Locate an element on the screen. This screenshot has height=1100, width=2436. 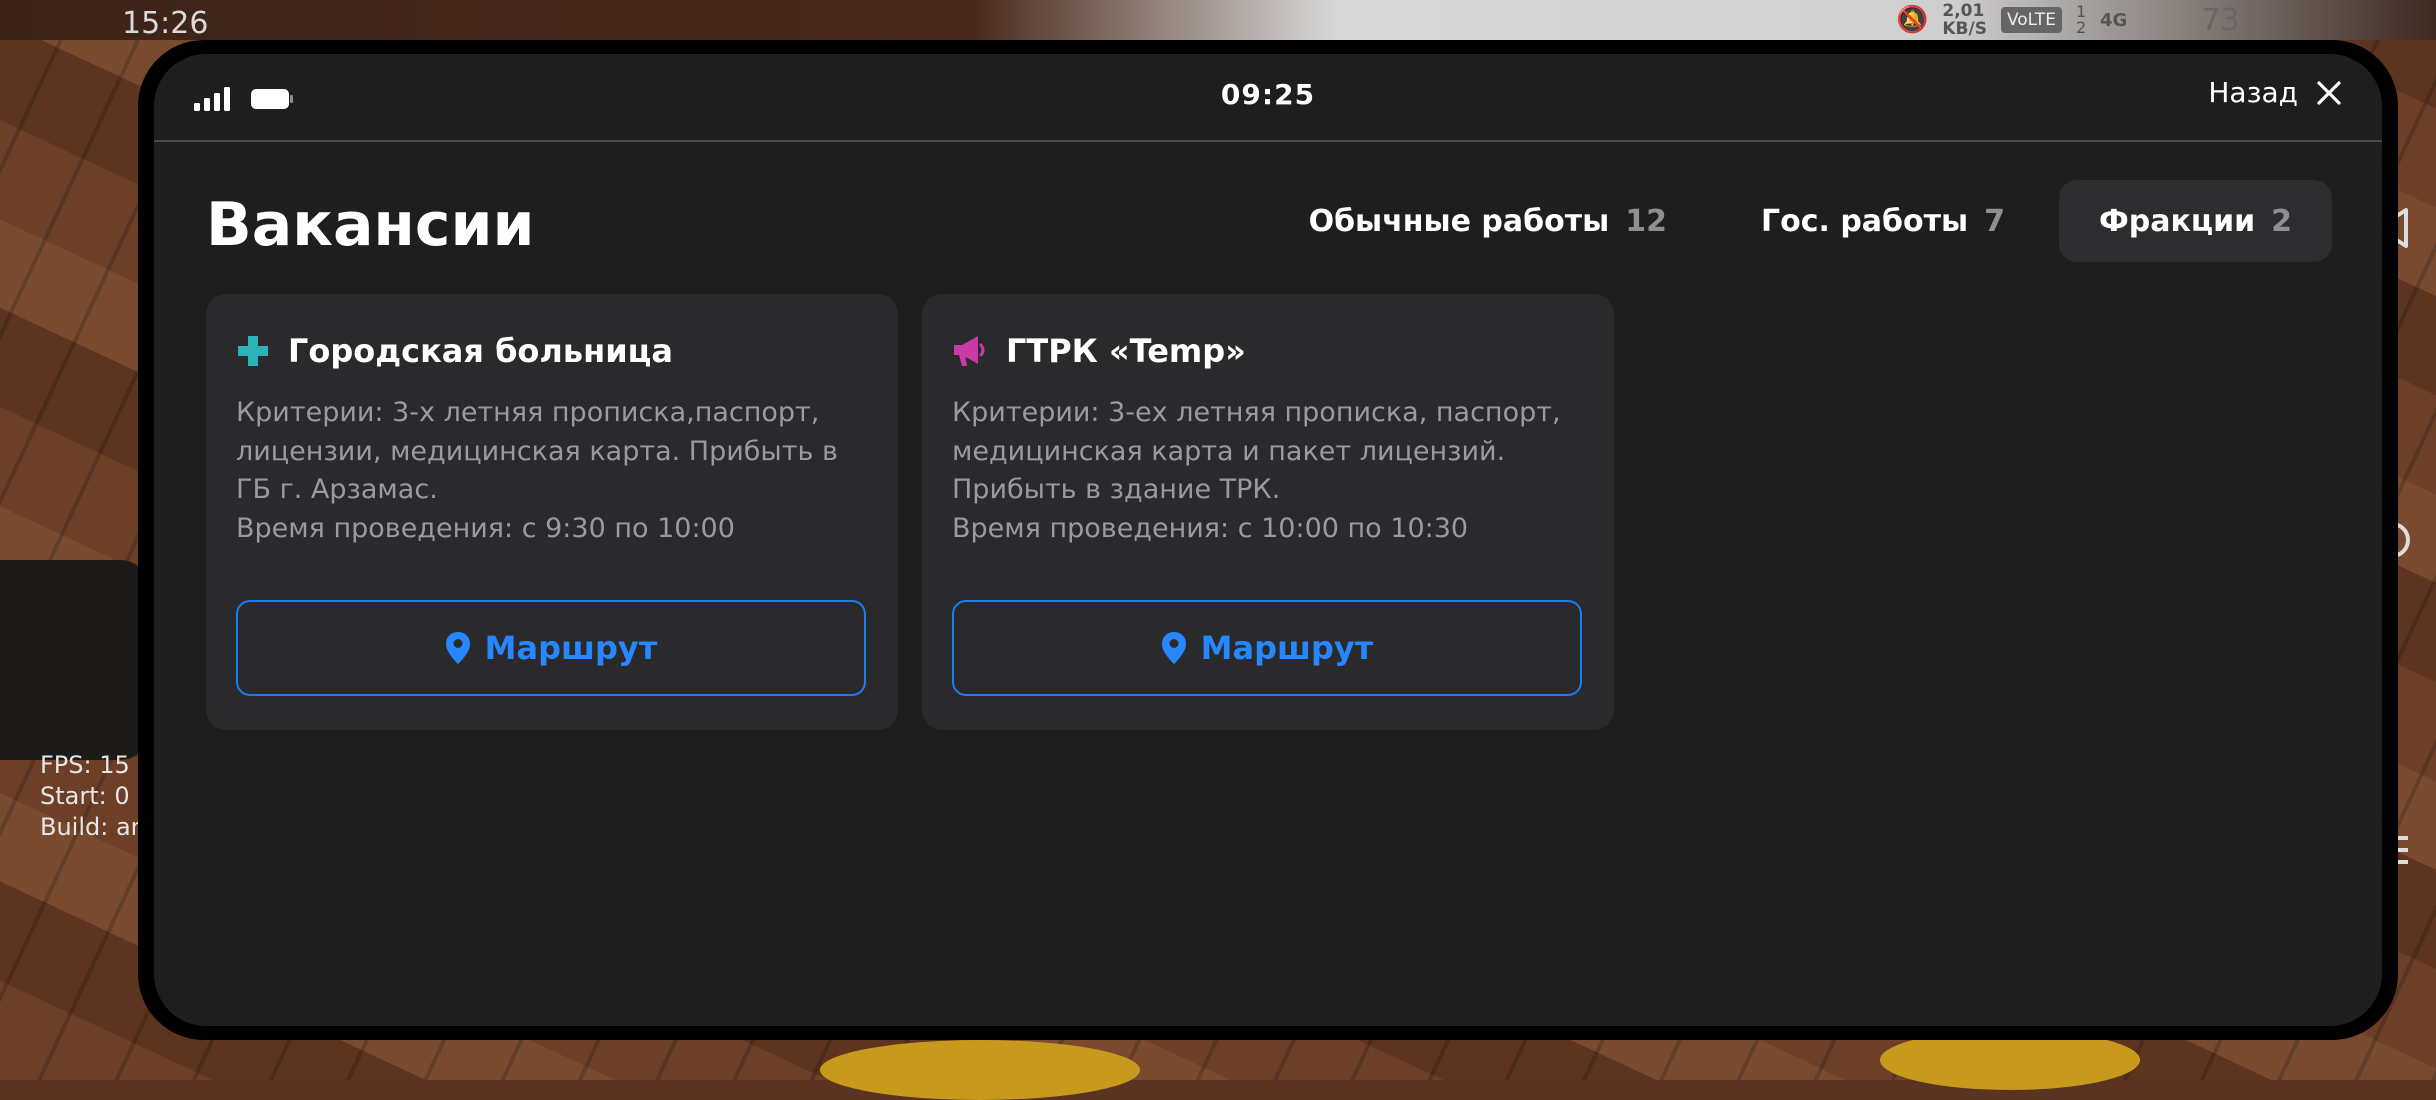
battery-level: 73 is located at coordinates (2220, 20).